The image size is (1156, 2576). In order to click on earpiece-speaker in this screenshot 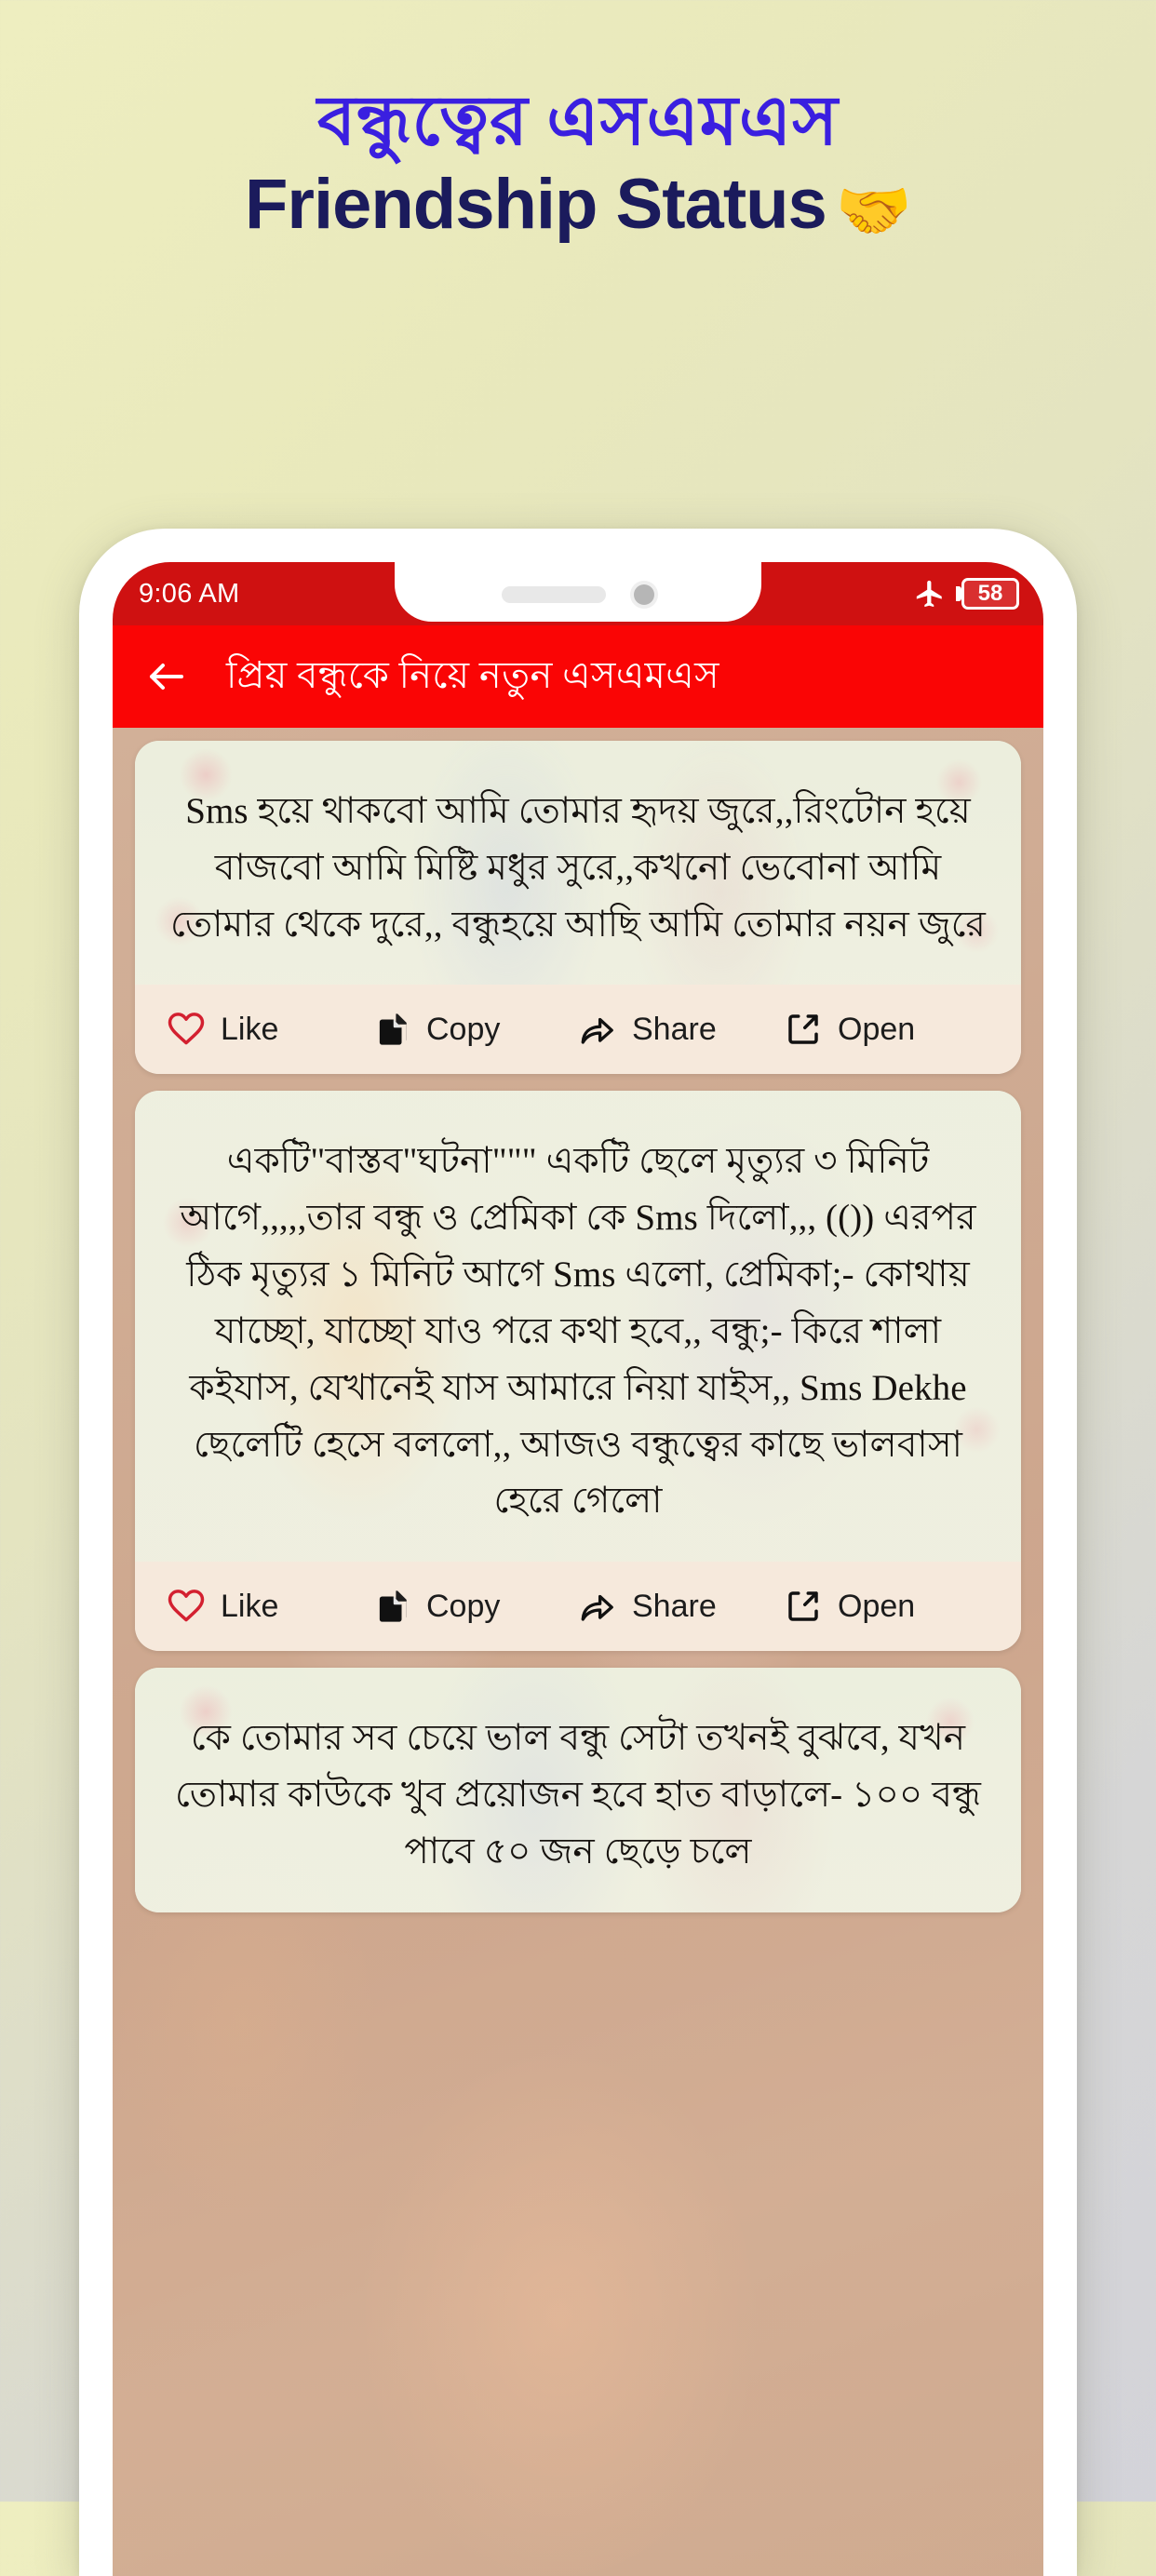, I will do `click(554, 594)`.